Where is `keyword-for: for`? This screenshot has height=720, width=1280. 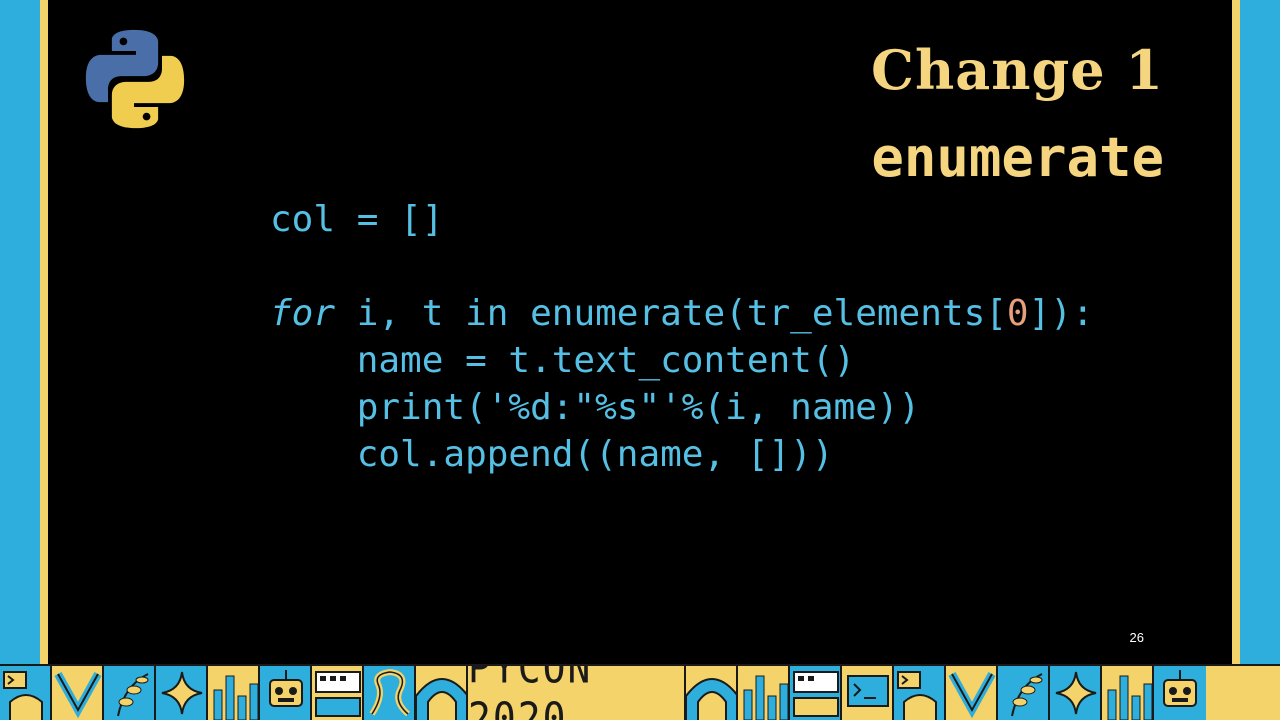
keyword-for: for is located at coordinates (303, 313).